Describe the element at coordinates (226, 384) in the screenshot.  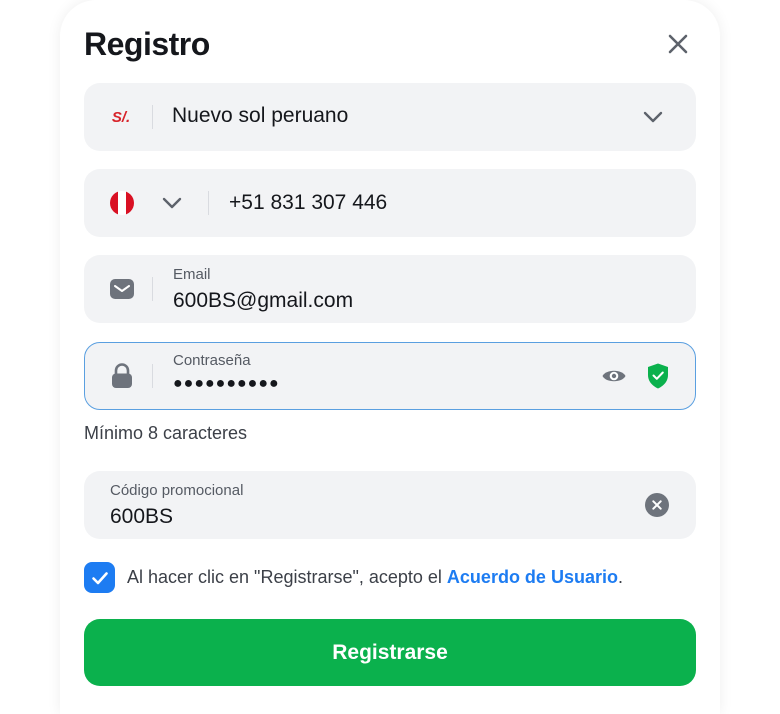
I see `password-input: ●●●●●●●●●●` at that location.